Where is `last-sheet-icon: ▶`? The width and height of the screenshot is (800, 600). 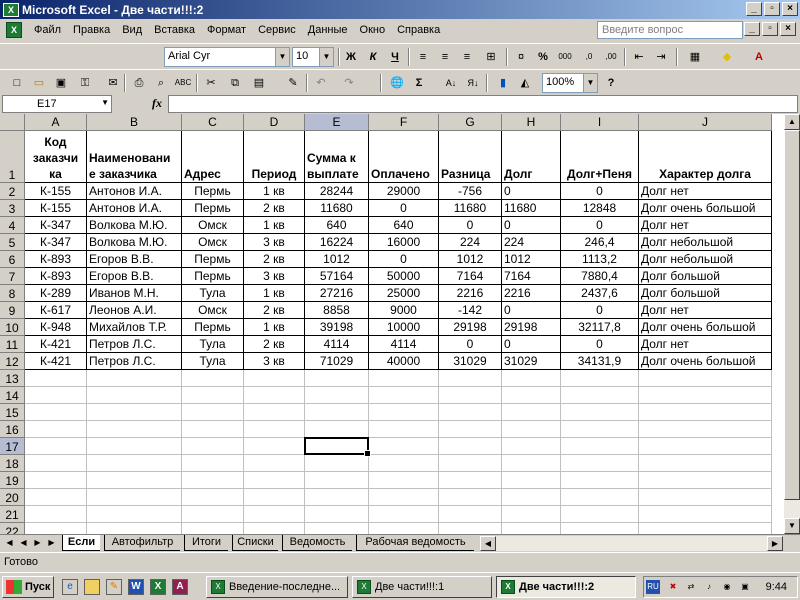 last-sheet-icon: ▶ is located at coordinates (51, 543).